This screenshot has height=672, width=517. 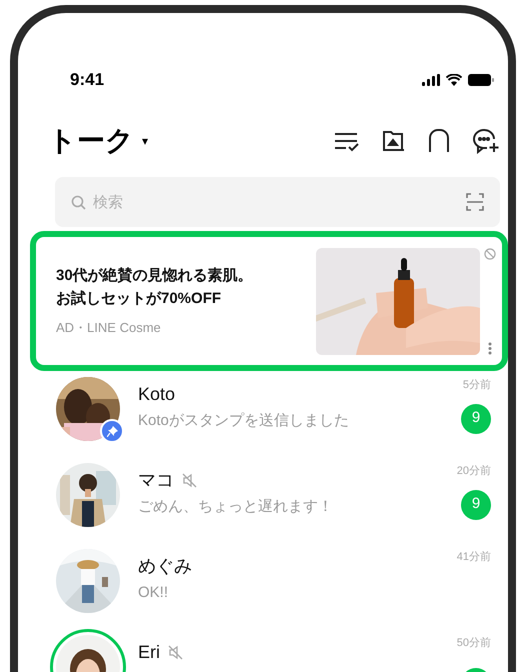 What do you see at coordinates (454, 80) in the screenshot?
I see `wifi-icon` at bounding box center [454, 80].